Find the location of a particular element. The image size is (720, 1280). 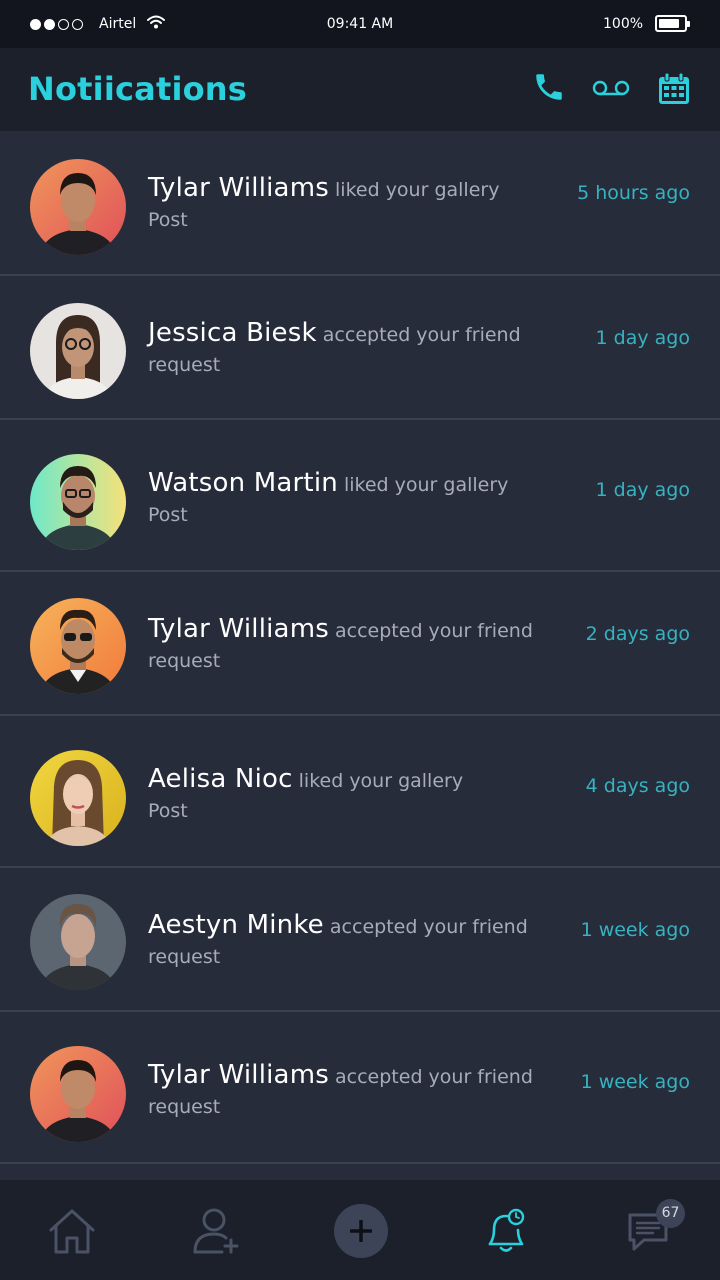

notification-time: 5 hours ago is located at coordinates (633, 193).